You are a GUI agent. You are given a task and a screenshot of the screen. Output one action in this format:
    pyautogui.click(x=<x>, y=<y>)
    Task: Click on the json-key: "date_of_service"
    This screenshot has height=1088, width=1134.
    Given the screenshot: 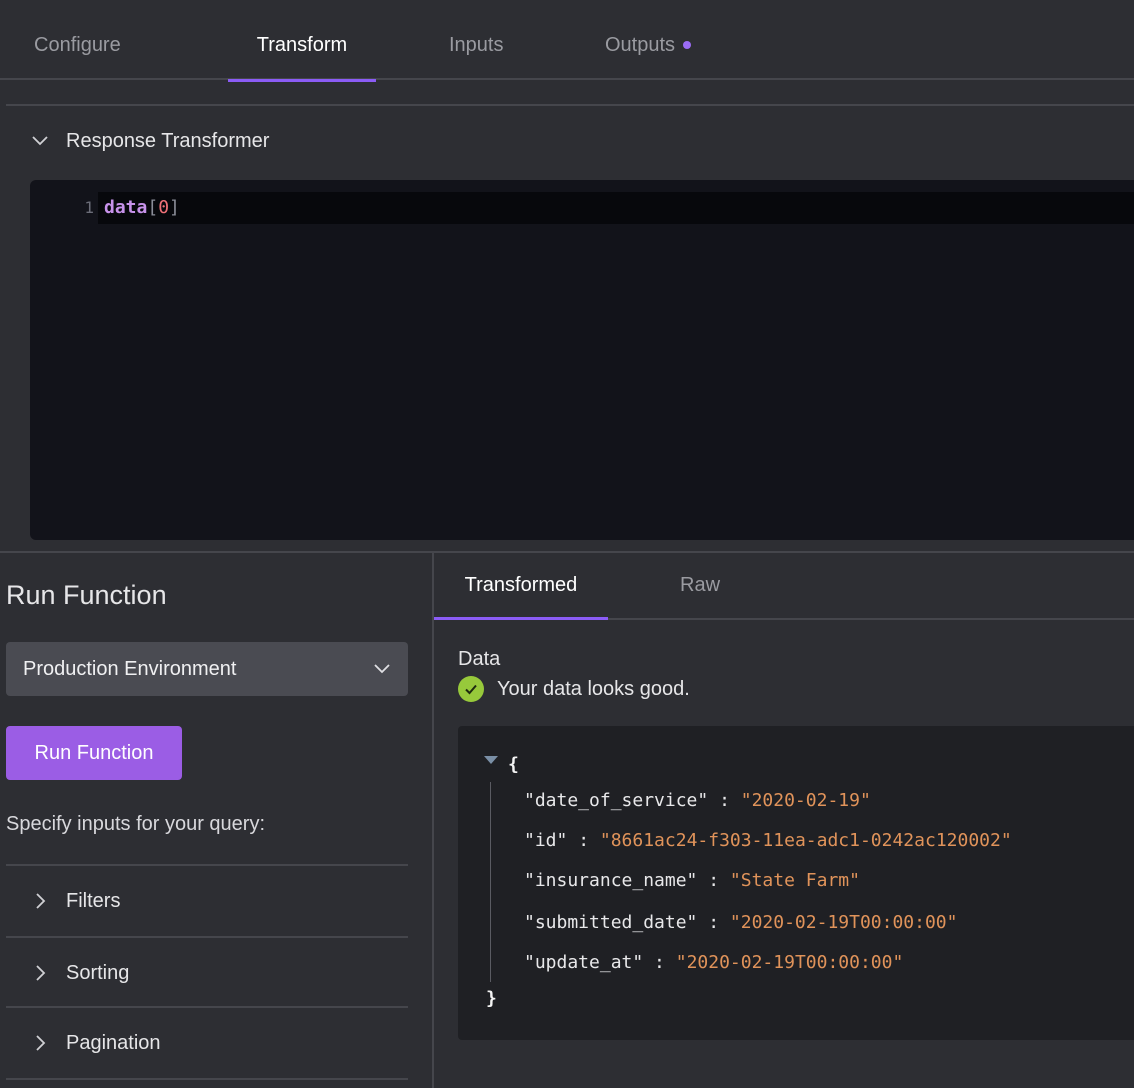 What is the action you would take?
    pyautogui.click(x=616, y=800)
    